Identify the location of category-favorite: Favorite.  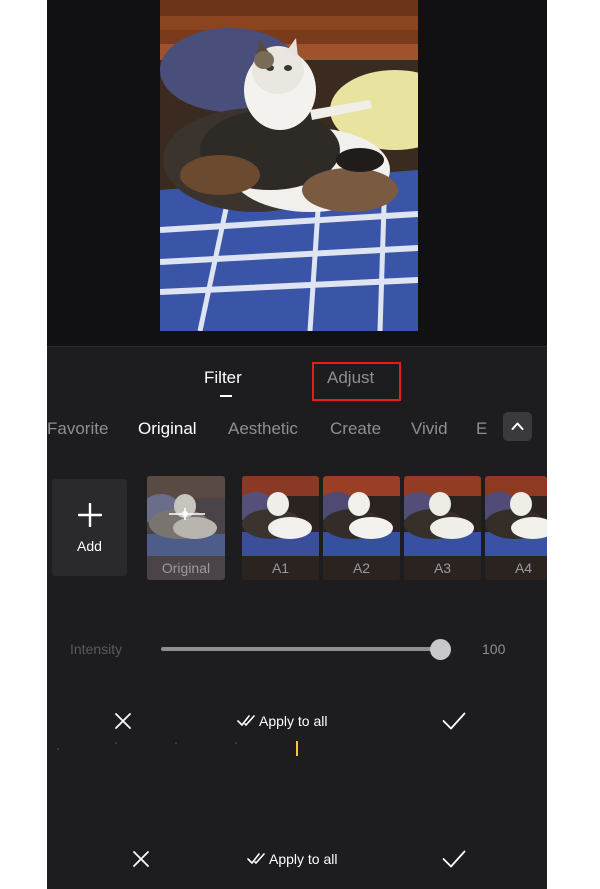
(77, 429).